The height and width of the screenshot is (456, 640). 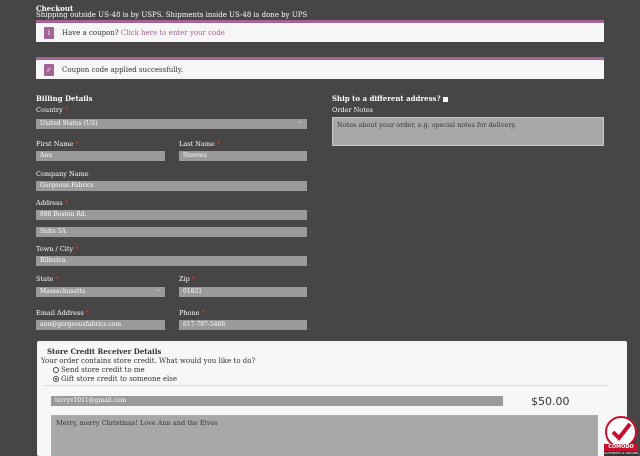 I want to click on info-icon: i, so click(x=49, y=33).